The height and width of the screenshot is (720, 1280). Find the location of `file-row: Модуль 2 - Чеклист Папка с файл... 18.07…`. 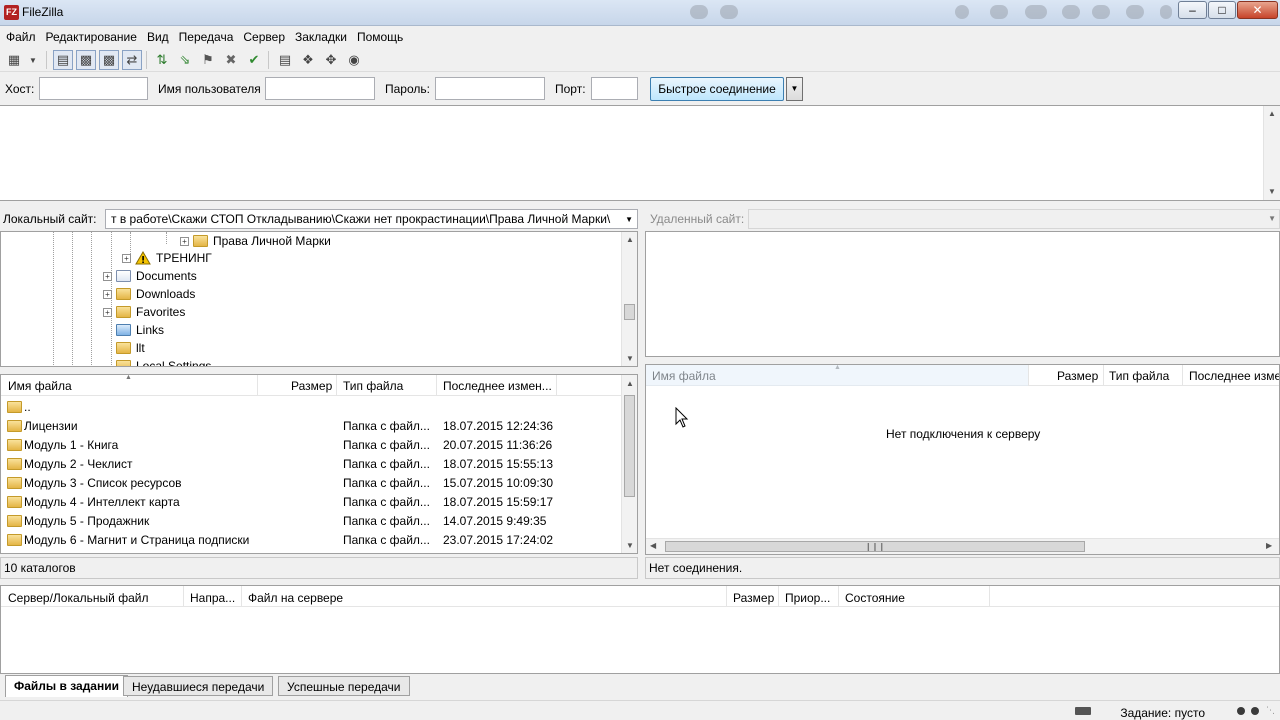

file-row: Модуль 2 - Чеклист Папка с файл... 18.07… is located at coordinates (311, 464).